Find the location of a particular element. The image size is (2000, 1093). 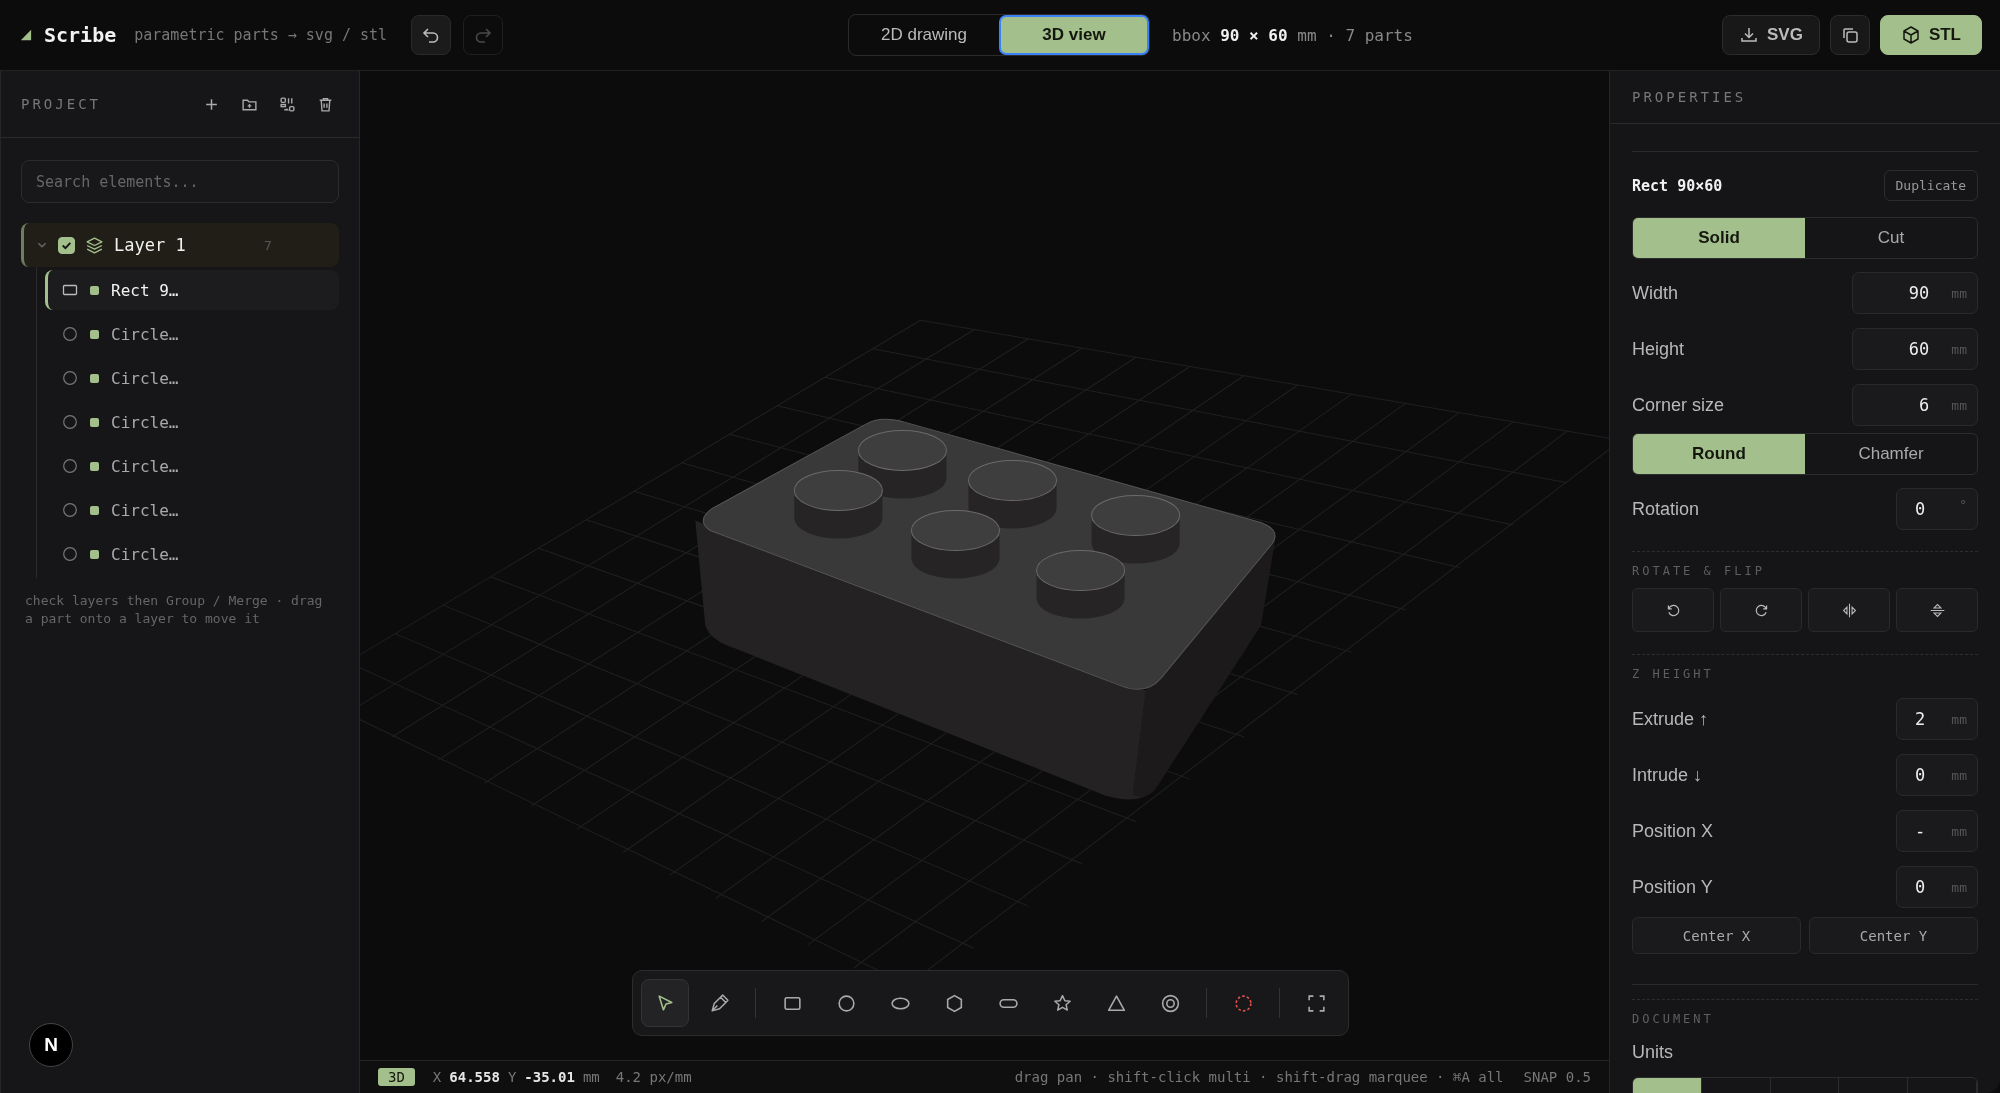

triangle-tool-icon is located at coordinates (1116, 1003).